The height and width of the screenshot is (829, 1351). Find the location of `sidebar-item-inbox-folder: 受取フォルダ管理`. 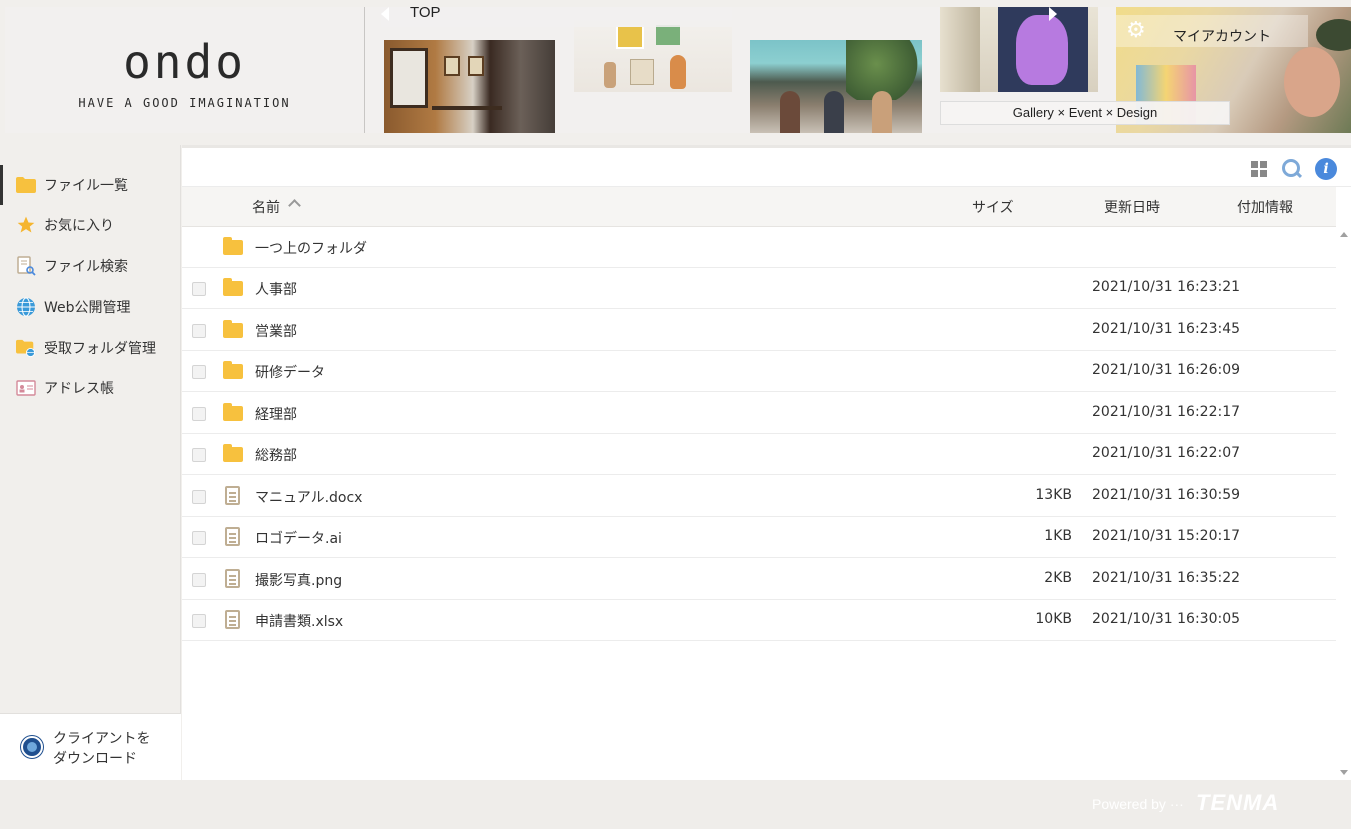

sidebar-item-inbox-folder: 受取フォルダ管理 is located at coordinates (90, 348).